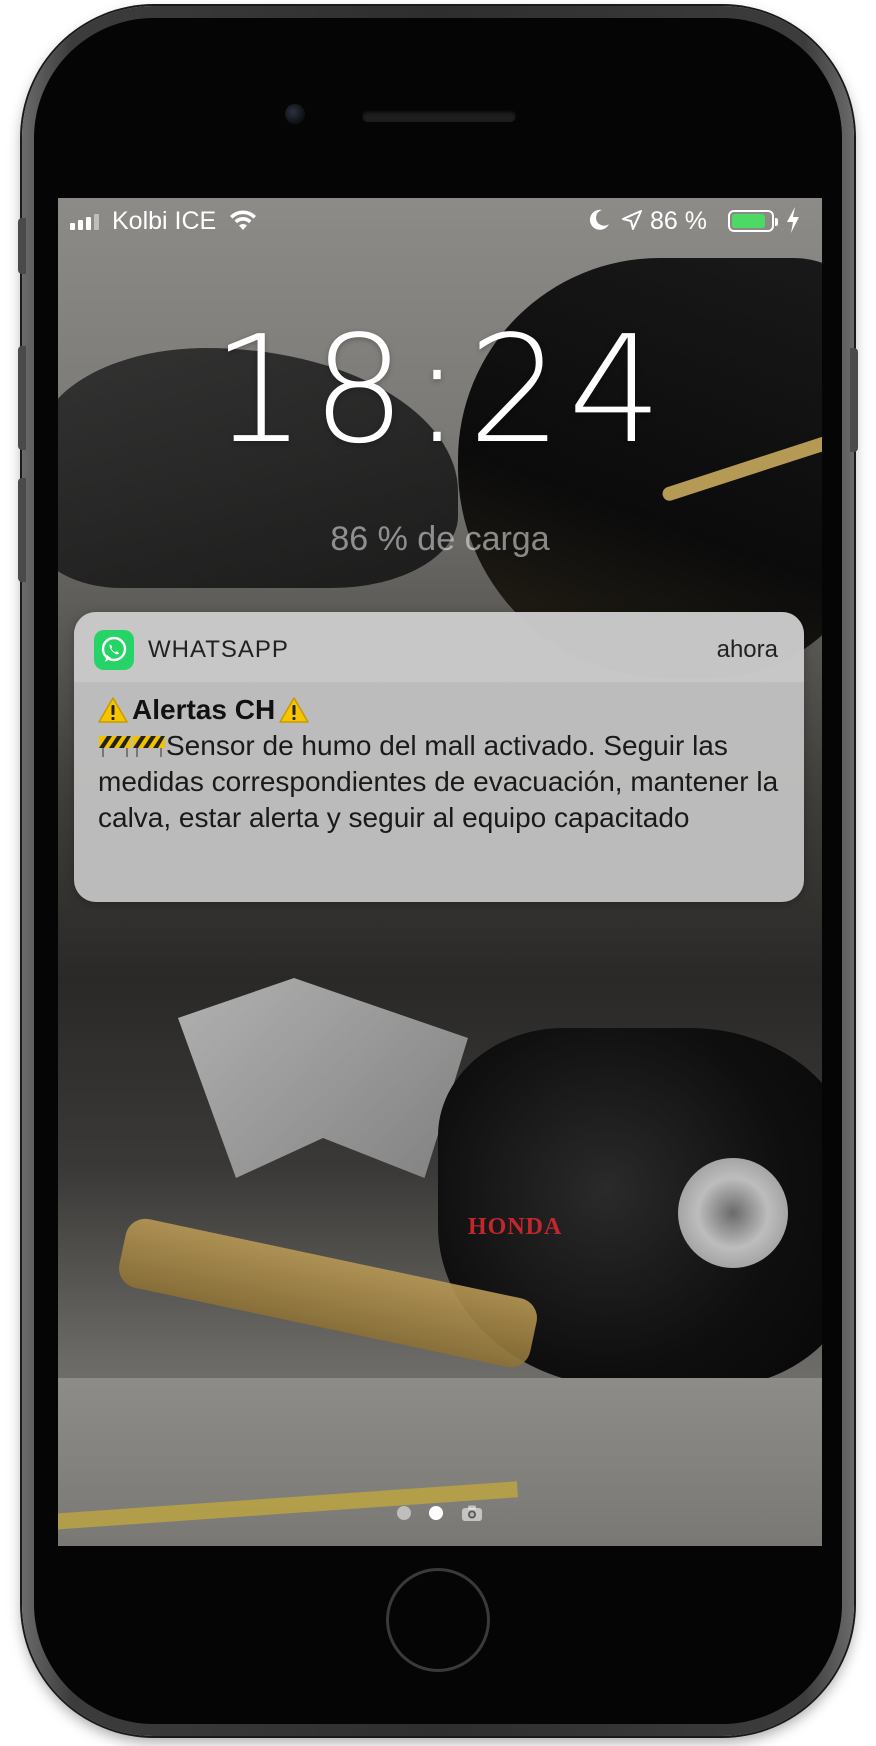  I want to click on power-button, so click(854, 400).